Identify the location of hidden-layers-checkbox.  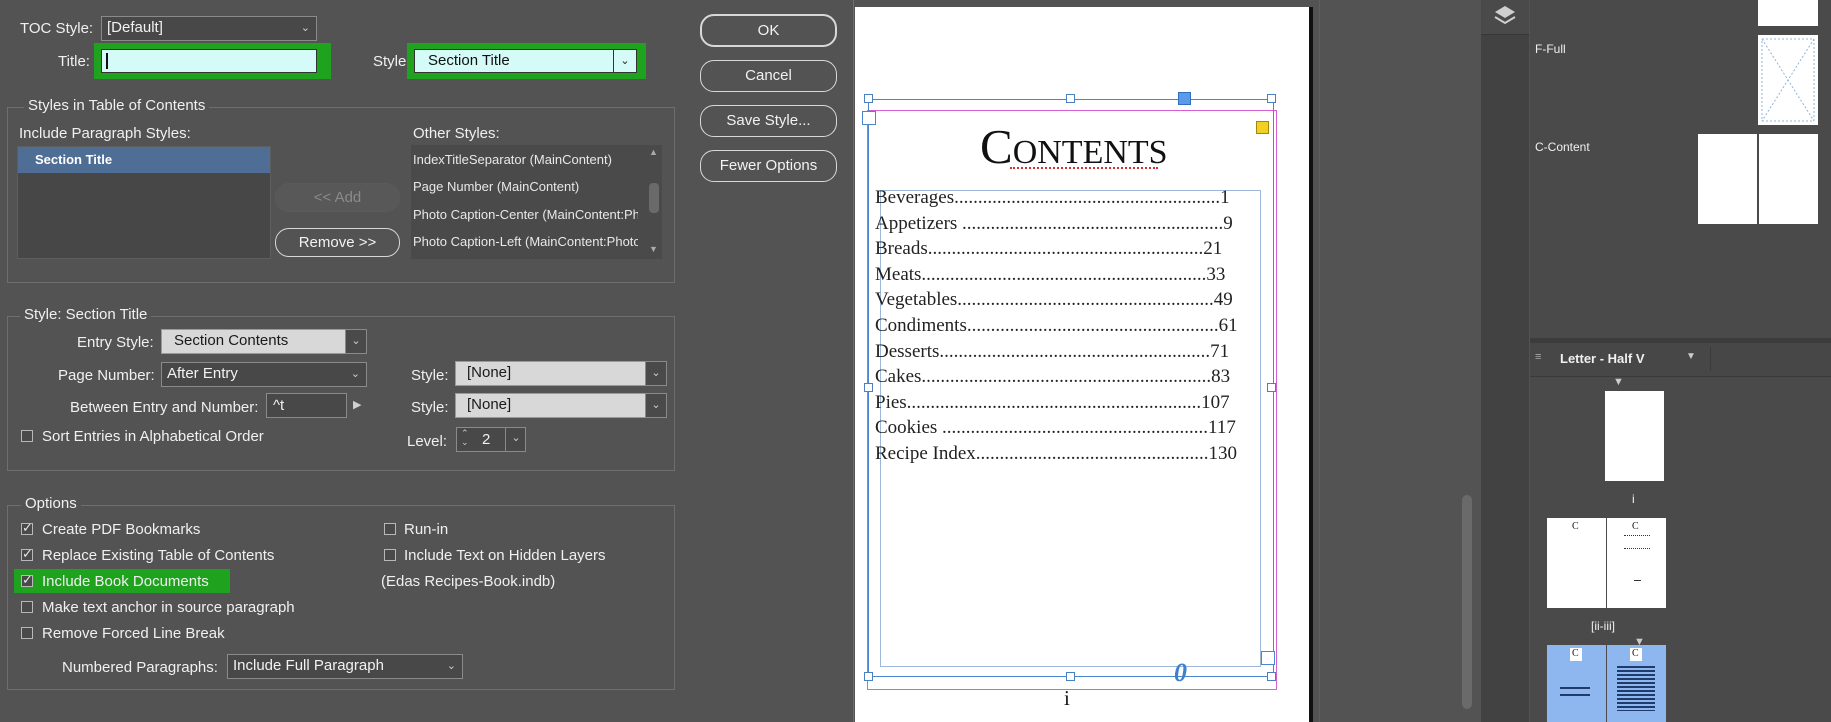
(390, 555).